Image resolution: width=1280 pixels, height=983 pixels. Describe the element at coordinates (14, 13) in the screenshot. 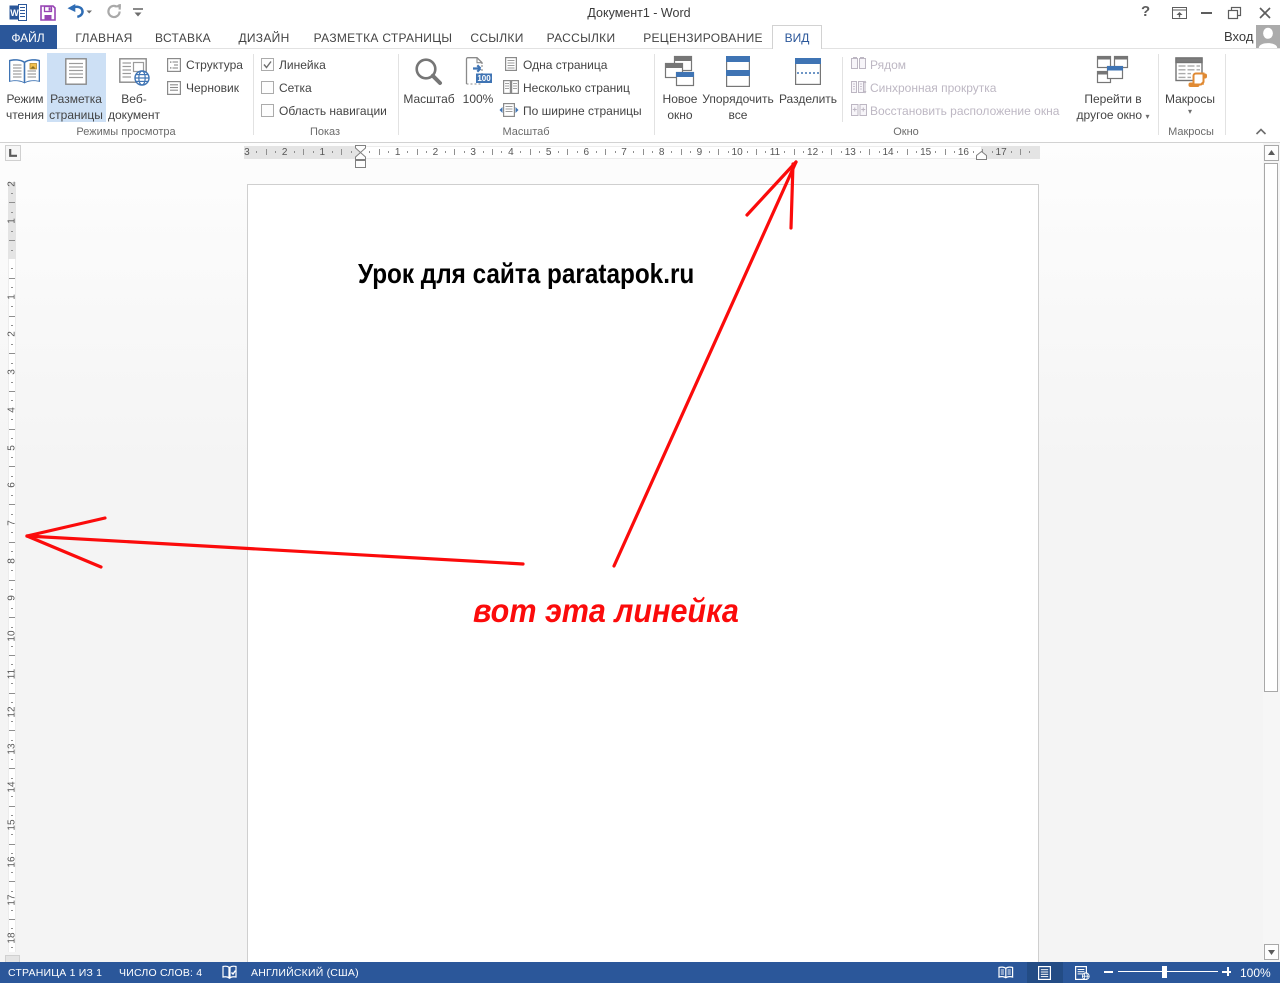

I see `svg-text: W` at that location.